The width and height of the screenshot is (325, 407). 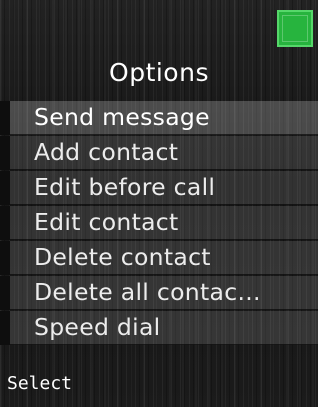 I want to click on menu-item-label: Edit before call, so click(x=125, y=187).